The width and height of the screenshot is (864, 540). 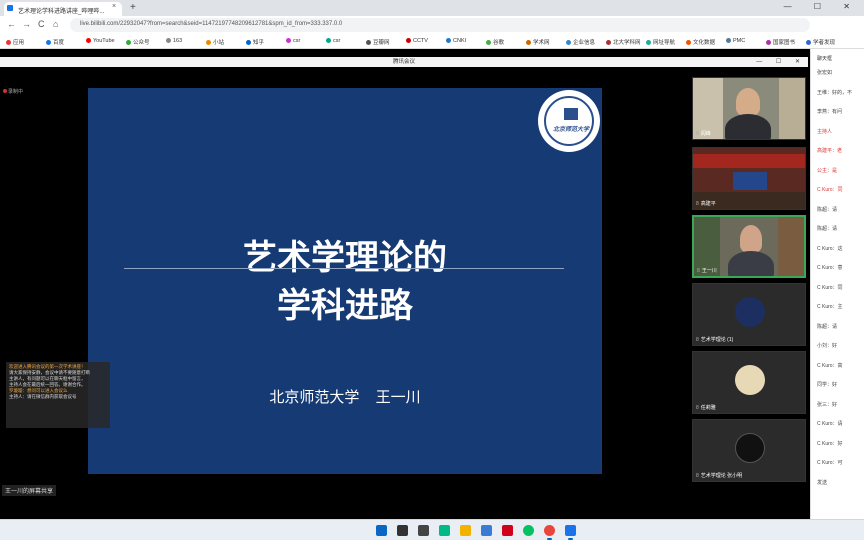 I want to click on bookmark-item: 豆瓣网, so click(x=378, y=42).